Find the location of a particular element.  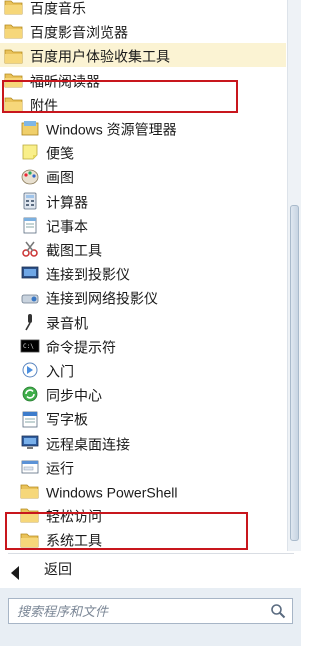

item-label: 百度影音浏览器 is located at coordinates (79, 32).